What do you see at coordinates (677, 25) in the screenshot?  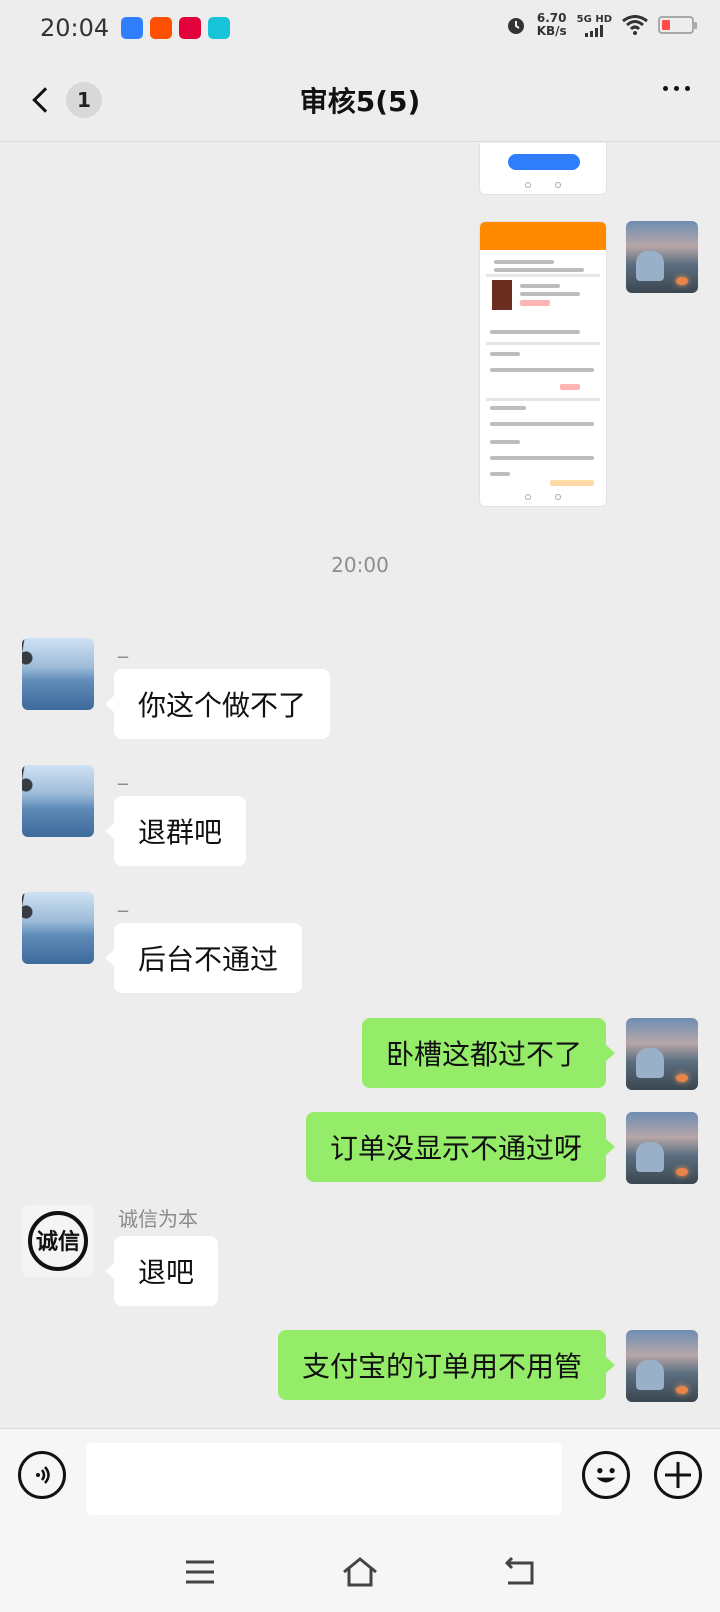 I see `battery-icon` at bounding box center [677, 25].